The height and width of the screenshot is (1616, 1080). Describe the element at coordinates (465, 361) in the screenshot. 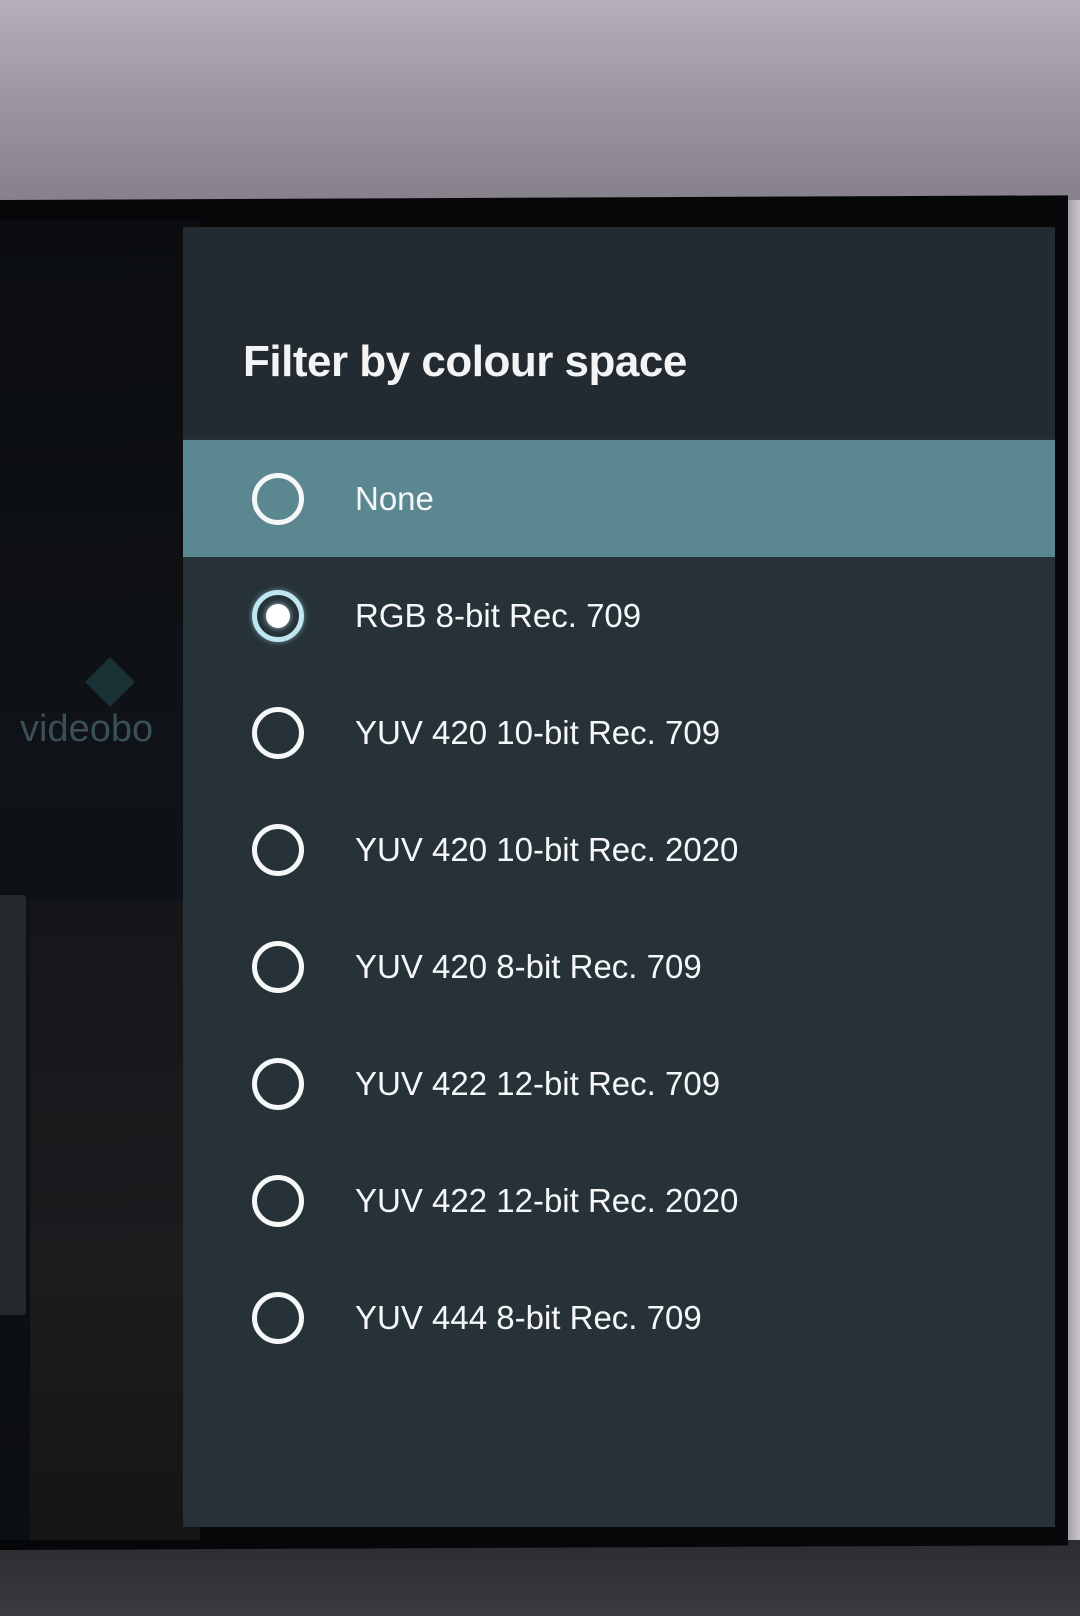

I see `dialog-title: Filter by colour space` at that location.